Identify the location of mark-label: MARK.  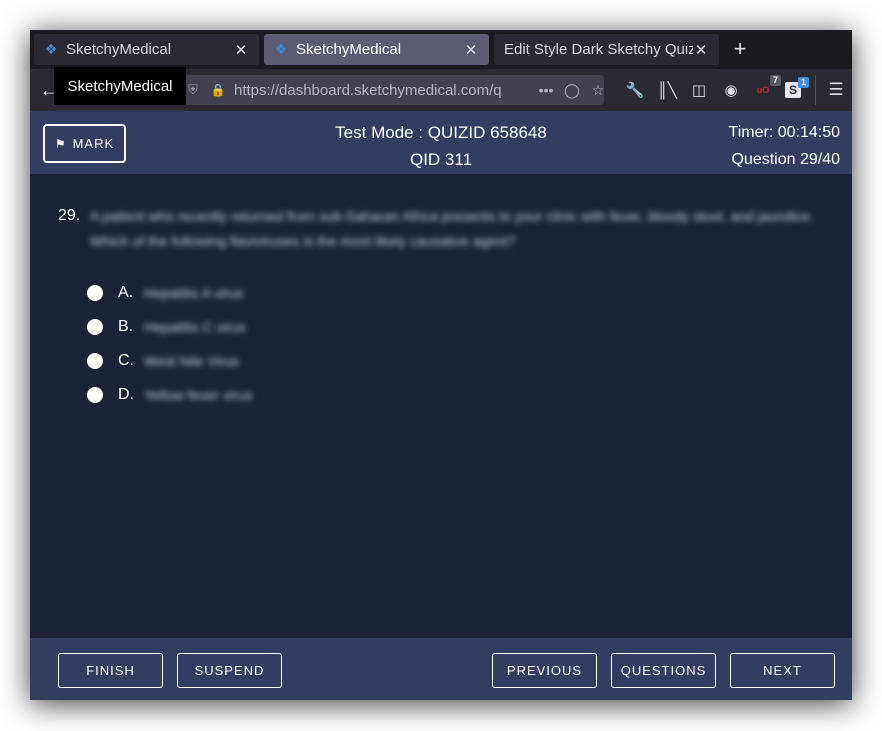
(93, 143).